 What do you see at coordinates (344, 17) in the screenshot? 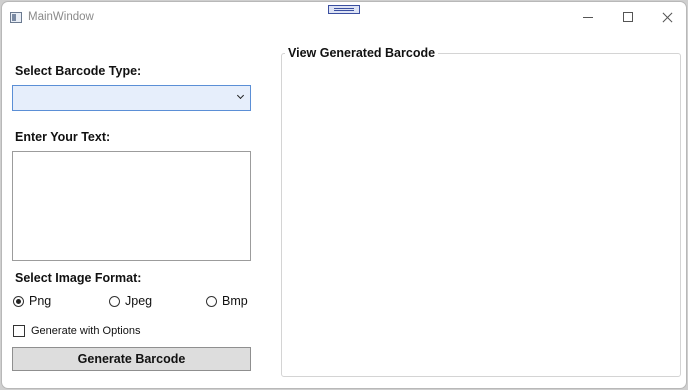
I see `title-bar: MainWindow` at bounding box center [344, 17].